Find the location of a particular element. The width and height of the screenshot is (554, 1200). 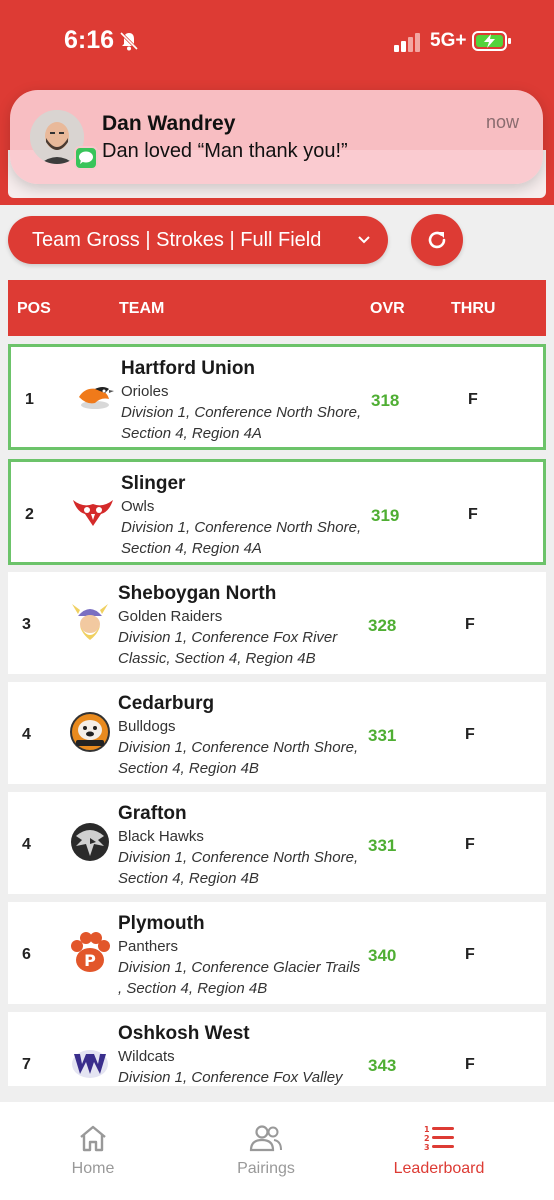

team-mascot: Wildcats is located at coordinates (146, 1056).